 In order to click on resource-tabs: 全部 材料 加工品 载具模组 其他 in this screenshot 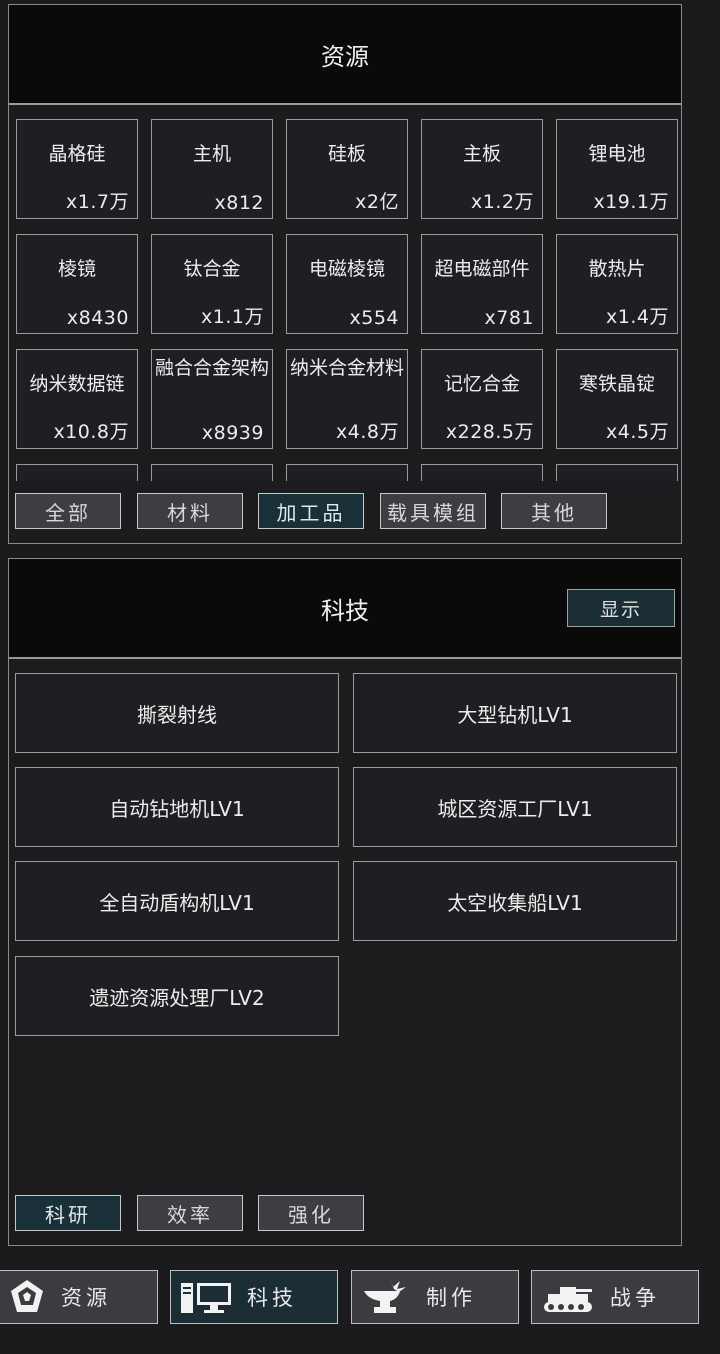, I will do `click(345, 513)`.